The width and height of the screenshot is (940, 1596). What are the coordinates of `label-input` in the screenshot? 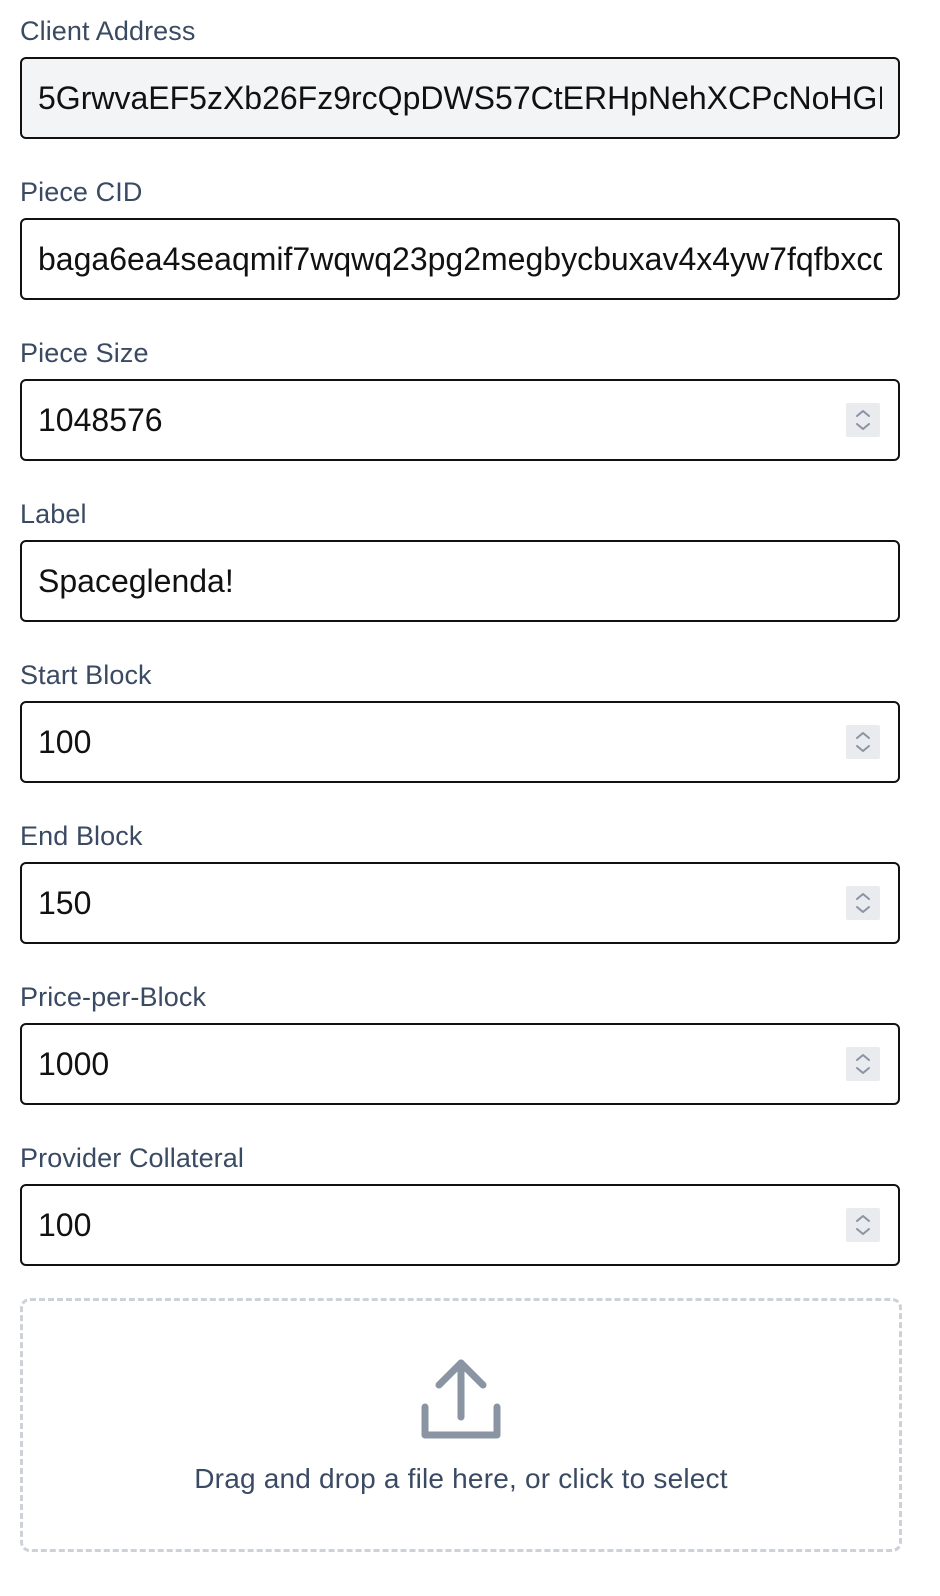 It's located at (460, 581).